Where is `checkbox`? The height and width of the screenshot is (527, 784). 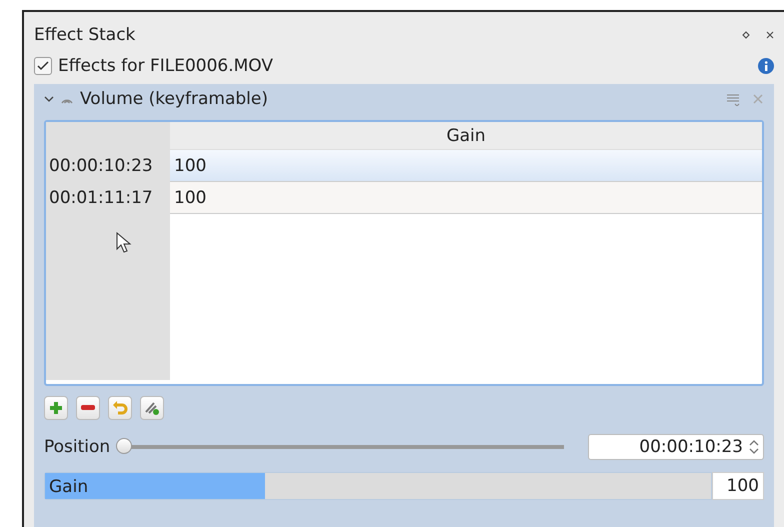
checkbox is located at coordinates (43, 66).